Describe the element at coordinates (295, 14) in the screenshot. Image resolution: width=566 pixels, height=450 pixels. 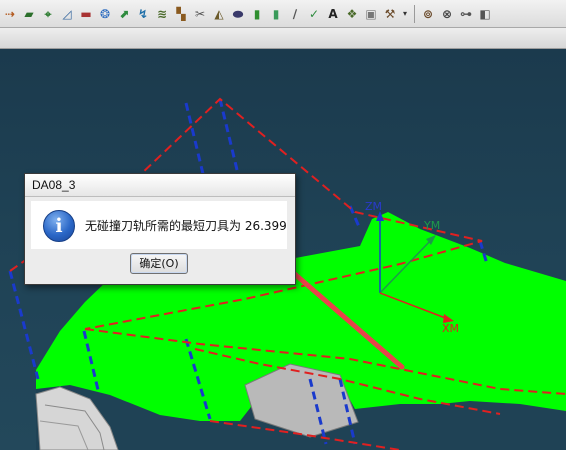
I see `slash-icon: ∕` at that location.